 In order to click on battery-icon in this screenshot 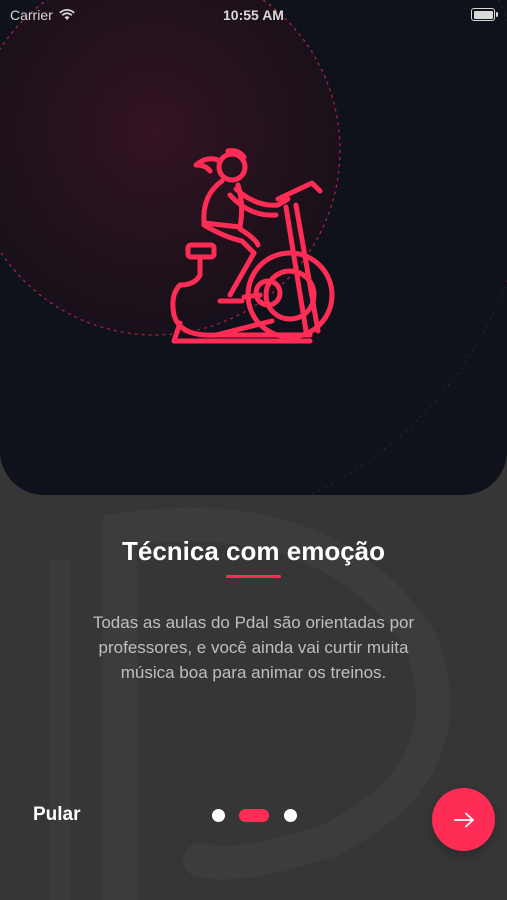, I will do `click(484, 14)`.